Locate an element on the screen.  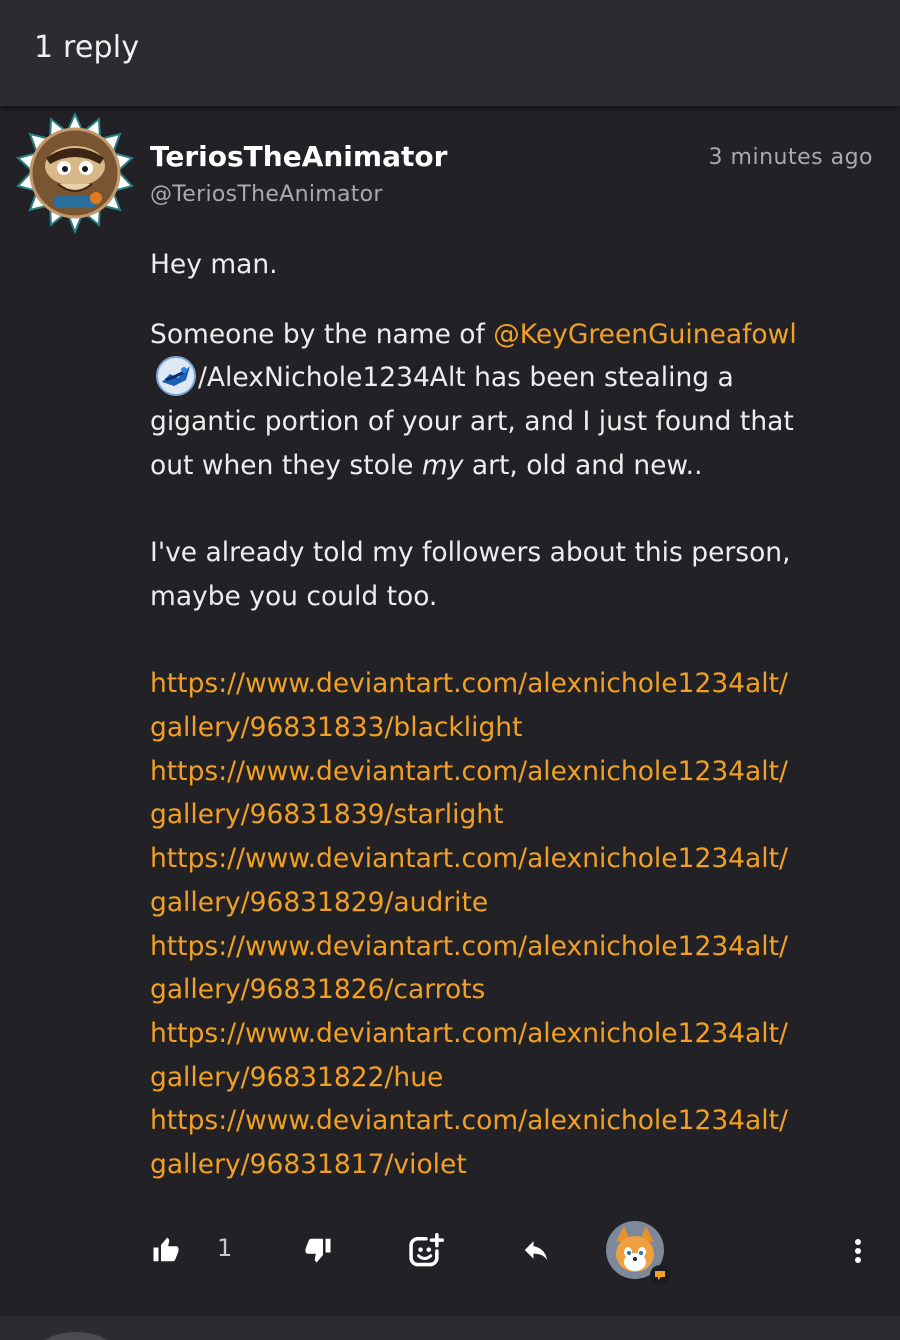
current-user-avatar is located at coordinates (637, 1253).